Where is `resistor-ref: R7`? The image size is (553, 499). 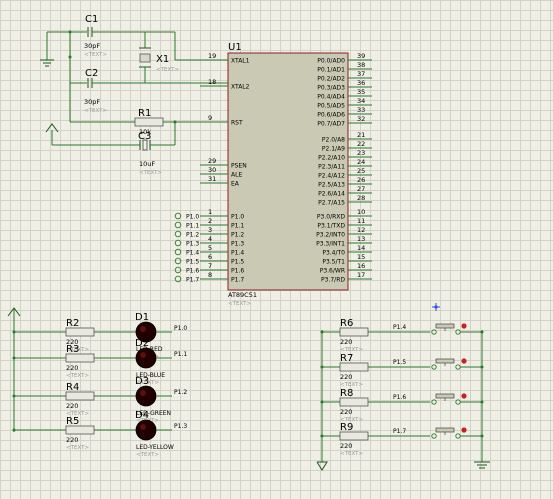
resistor-ref: R7 is located at coordinates (346, 358).